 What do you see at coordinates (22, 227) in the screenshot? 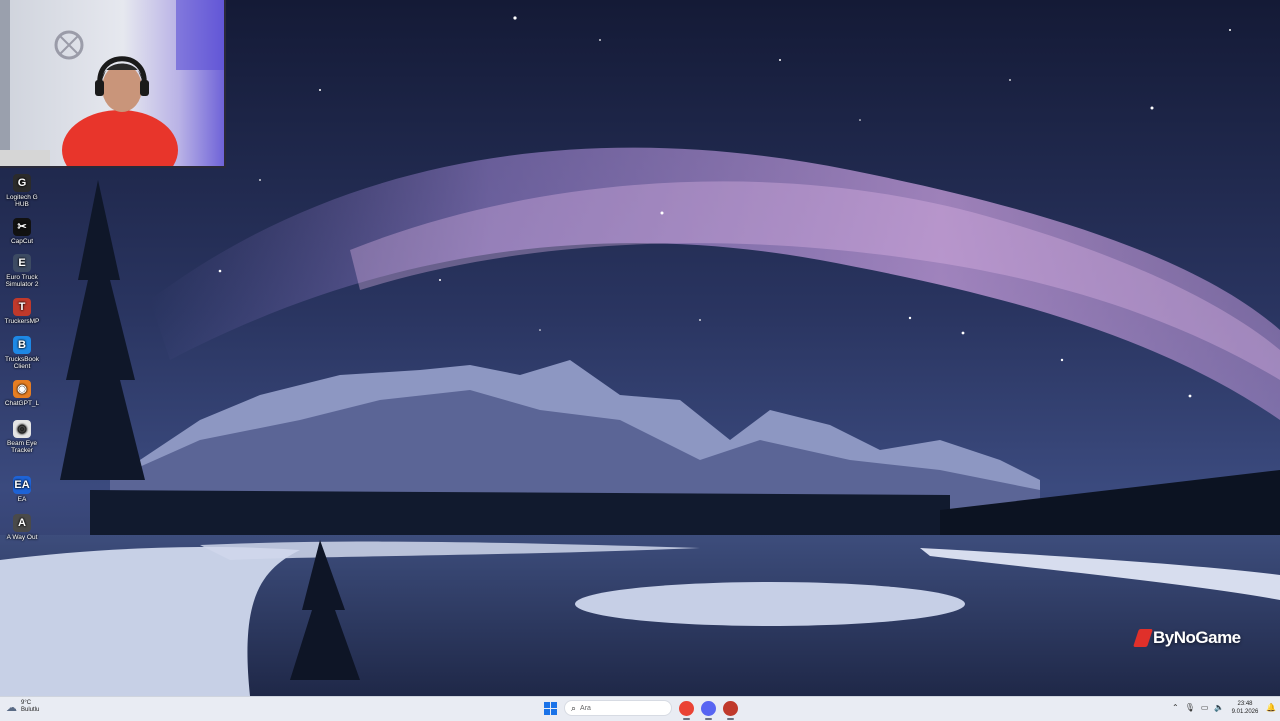
I see `capcut-icon: ✂` at bounding box center [22, 227].